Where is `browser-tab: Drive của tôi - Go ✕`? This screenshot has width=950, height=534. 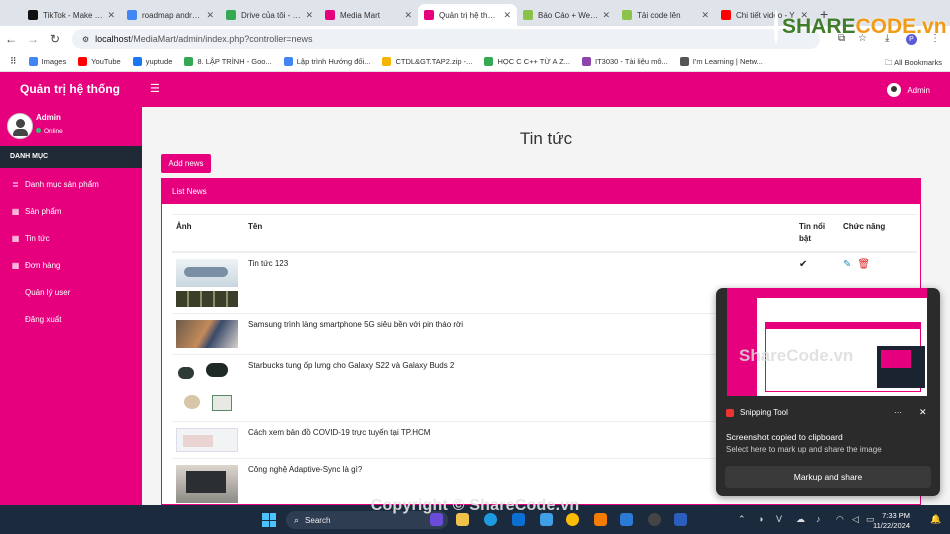 browser-tab: Drive của tôi - Go ✕ is located at coordinates (269, 15).